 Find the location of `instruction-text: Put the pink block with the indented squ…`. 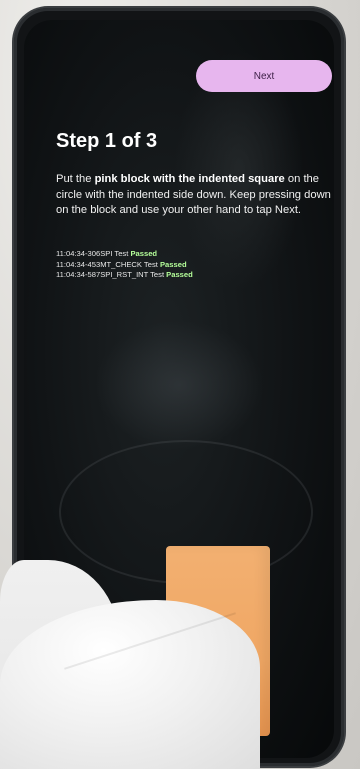

instruction-text: Put the pink block with the indented squ… is located at coordinates (193, 194).